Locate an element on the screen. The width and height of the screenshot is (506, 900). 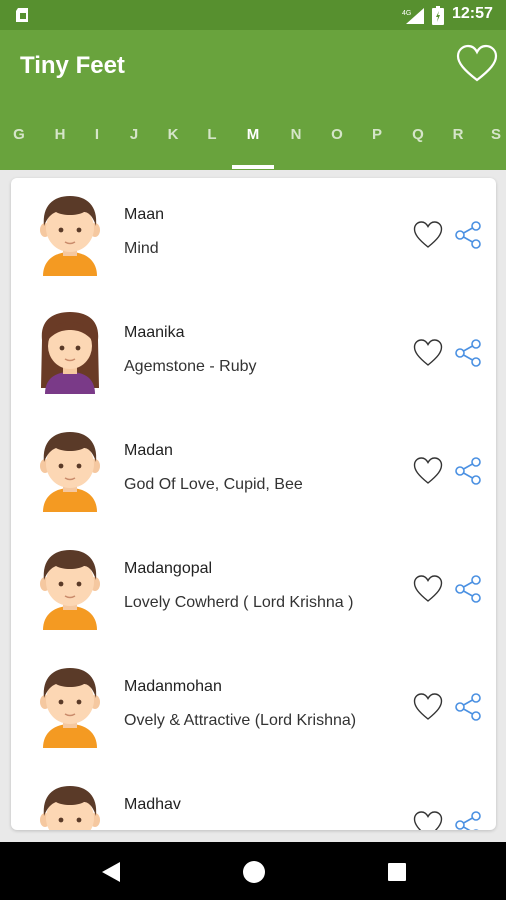
tab-q: Q is located at coordinates (418, 134).